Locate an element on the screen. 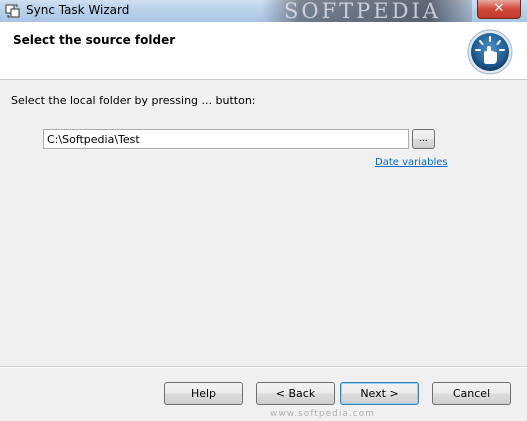  close-button: ✕ is located at coordinates (499, 9).